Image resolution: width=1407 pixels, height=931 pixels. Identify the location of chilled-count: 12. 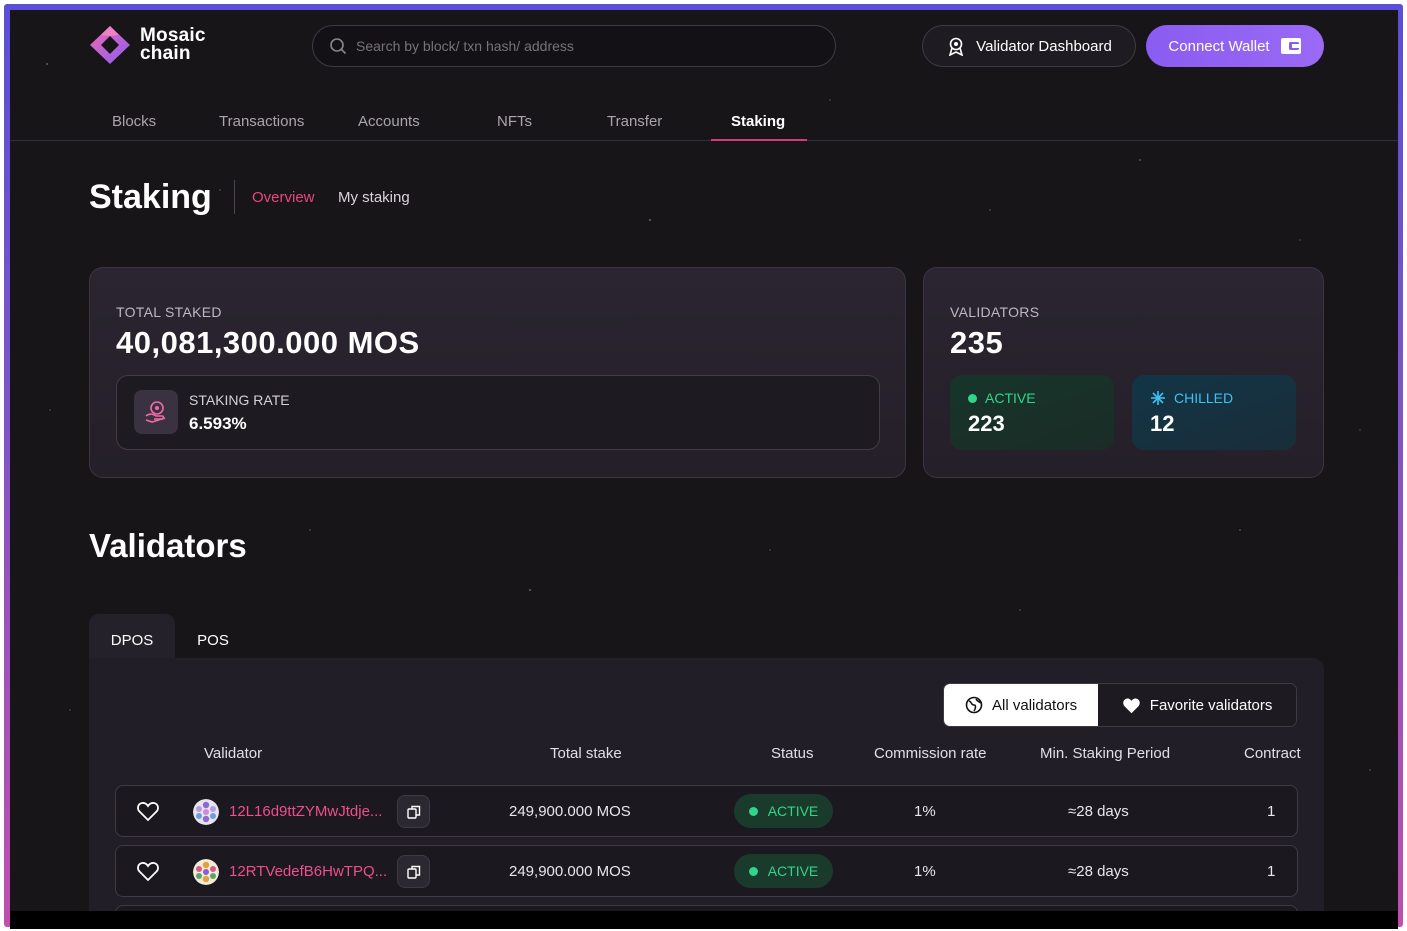
(1162, 423).